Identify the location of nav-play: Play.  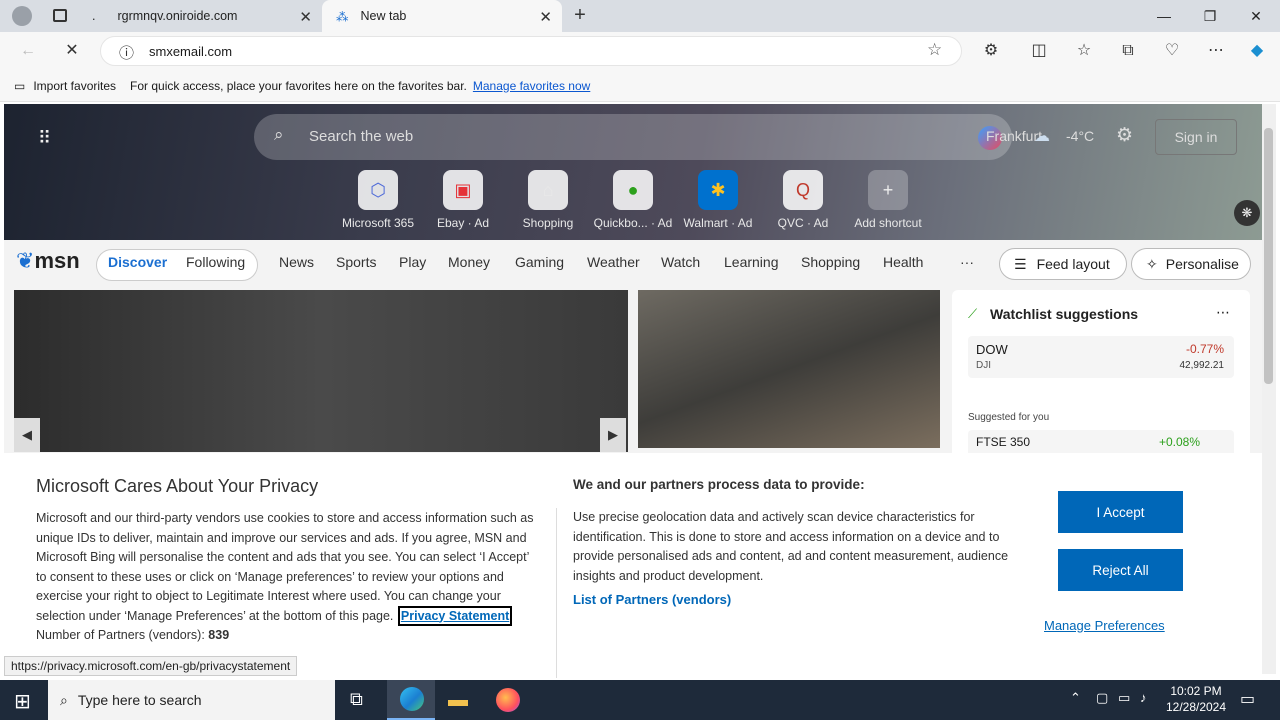
(412, 262).